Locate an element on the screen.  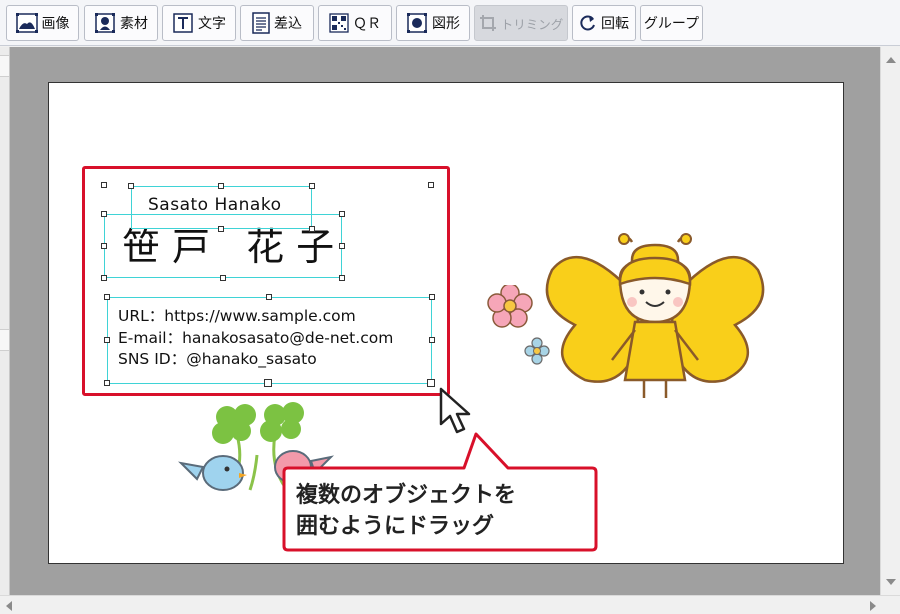
merge-button: 差込 is located at coordinates (277, 23).